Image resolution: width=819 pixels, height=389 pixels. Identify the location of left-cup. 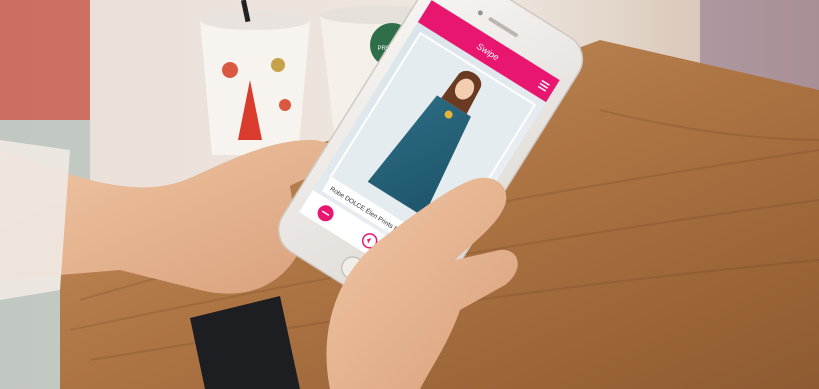
(255, 77).